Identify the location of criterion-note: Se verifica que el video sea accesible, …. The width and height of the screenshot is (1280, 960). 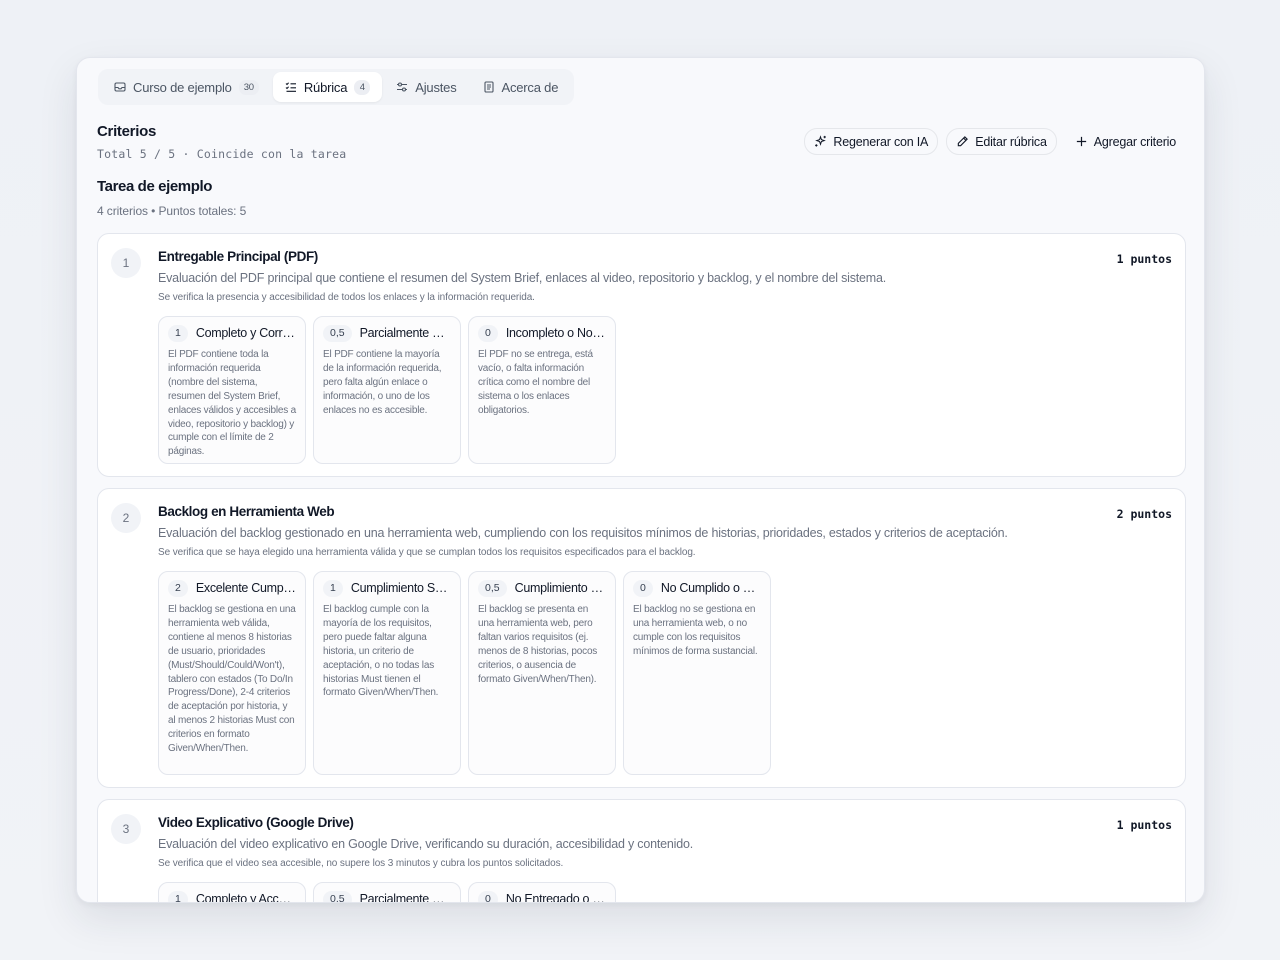
(361, 863).